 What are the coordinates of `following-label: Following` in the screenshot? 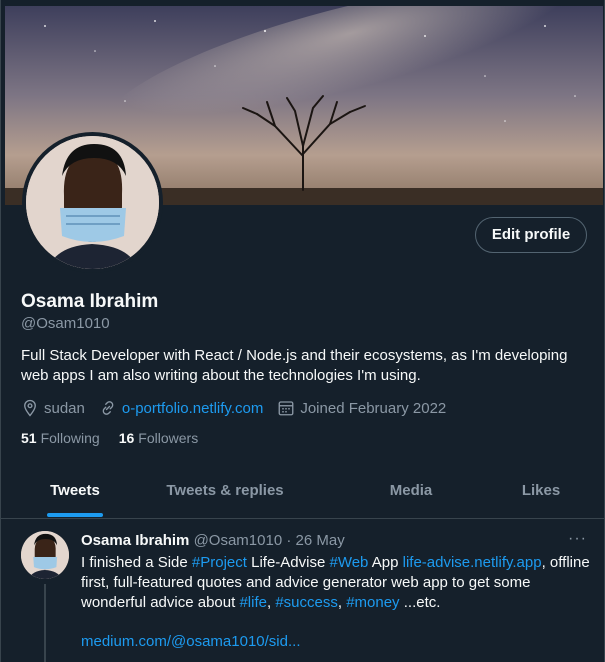 It's located at (70, 438).